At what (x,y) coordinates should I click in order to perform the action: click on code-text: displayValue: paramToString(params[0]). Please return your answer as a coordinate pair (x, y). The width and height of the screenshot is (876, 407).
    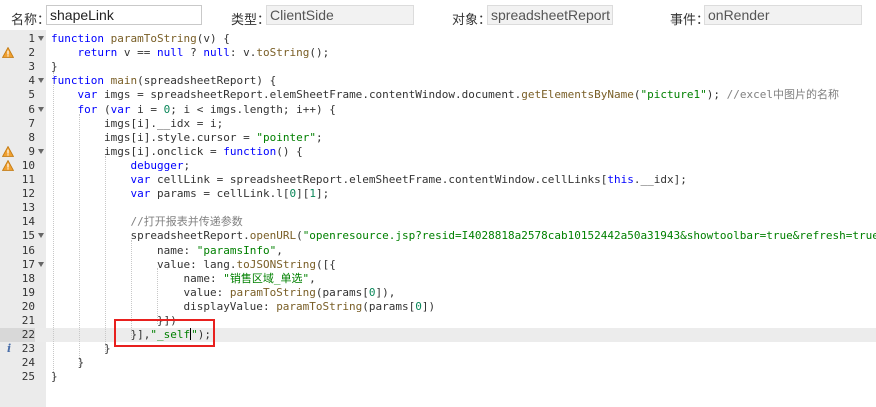
    Looking at the image, I should click on (243, 307).